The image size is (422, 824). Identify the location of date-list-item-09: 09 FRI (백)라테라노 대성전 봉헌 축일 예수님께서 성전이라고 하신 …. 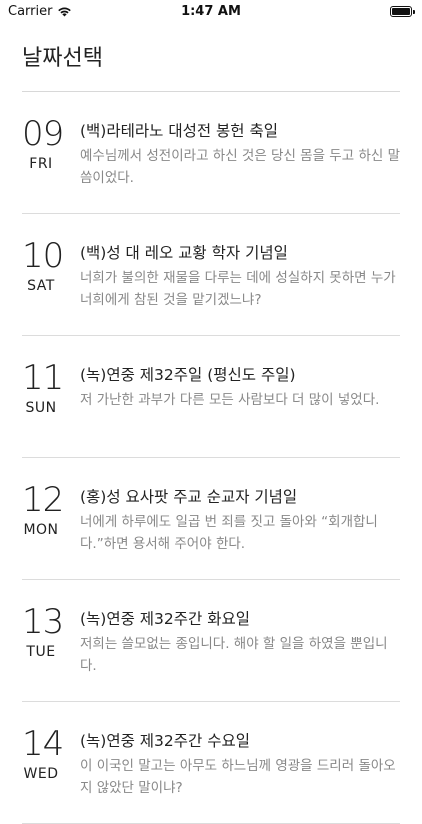
(211, 153).